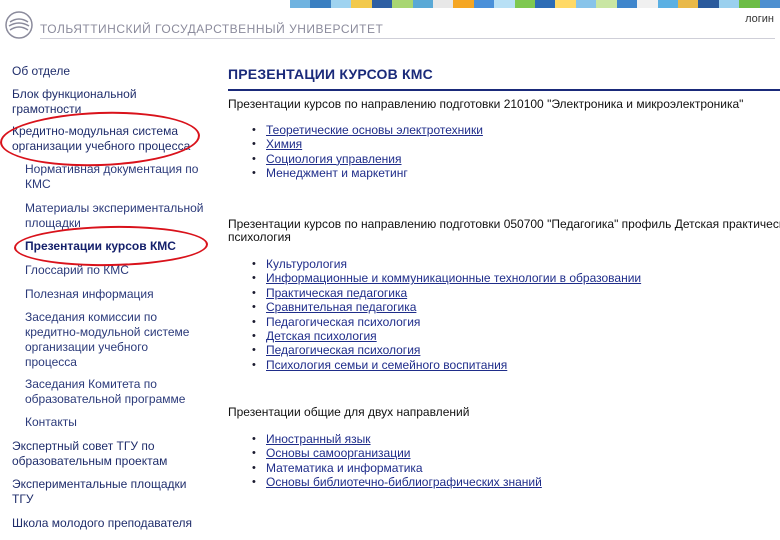  I want to click on list-item: Социология управления, so click(367, 159).